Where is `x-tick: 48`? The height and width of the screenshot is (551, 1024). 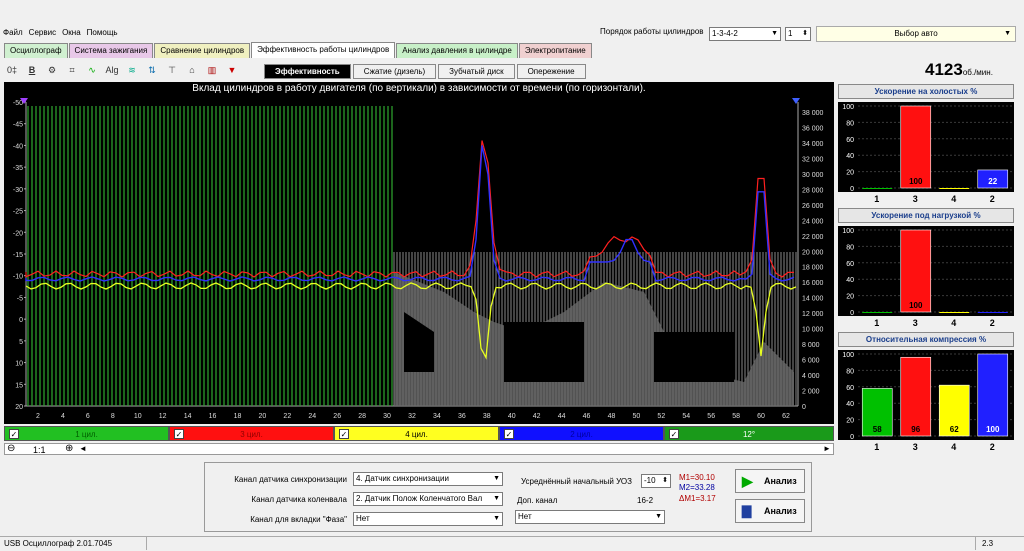 x-tick: 48 is located at coordinates (612, 416).